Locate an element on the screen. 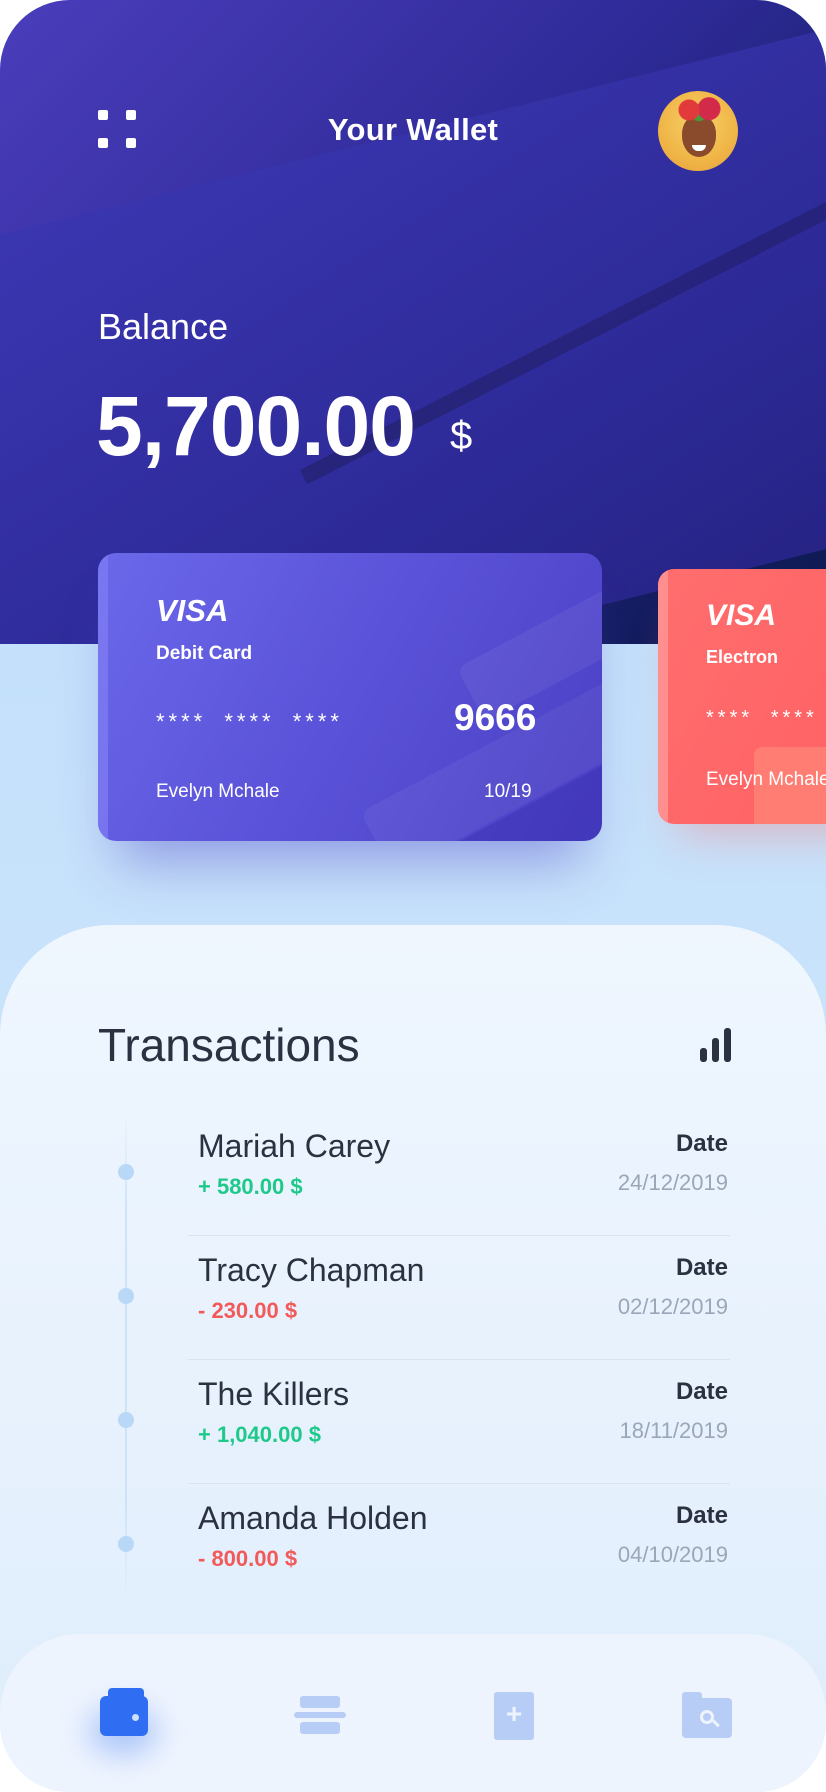  wallet-clasp is located at coordinates (135, 1717).